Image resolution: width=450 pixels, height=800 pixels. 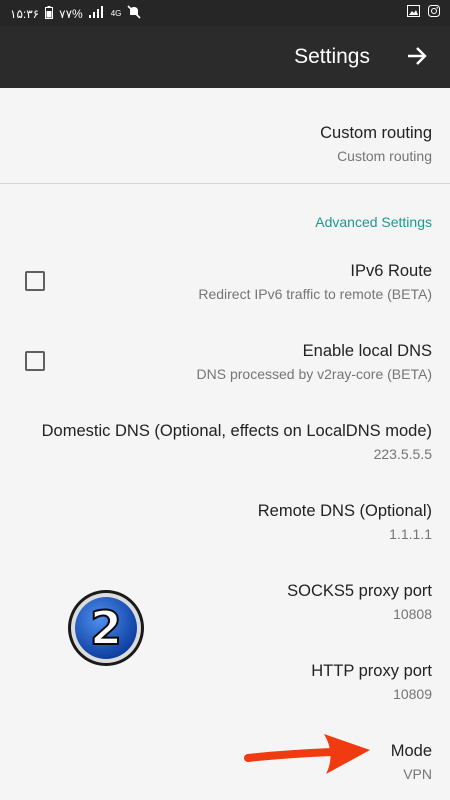 What do you see at coordinates (225, 143) in the screenshot?
I see `pref-custom-routing: Custom routing Custom routing` at bounding box center [225, 143].